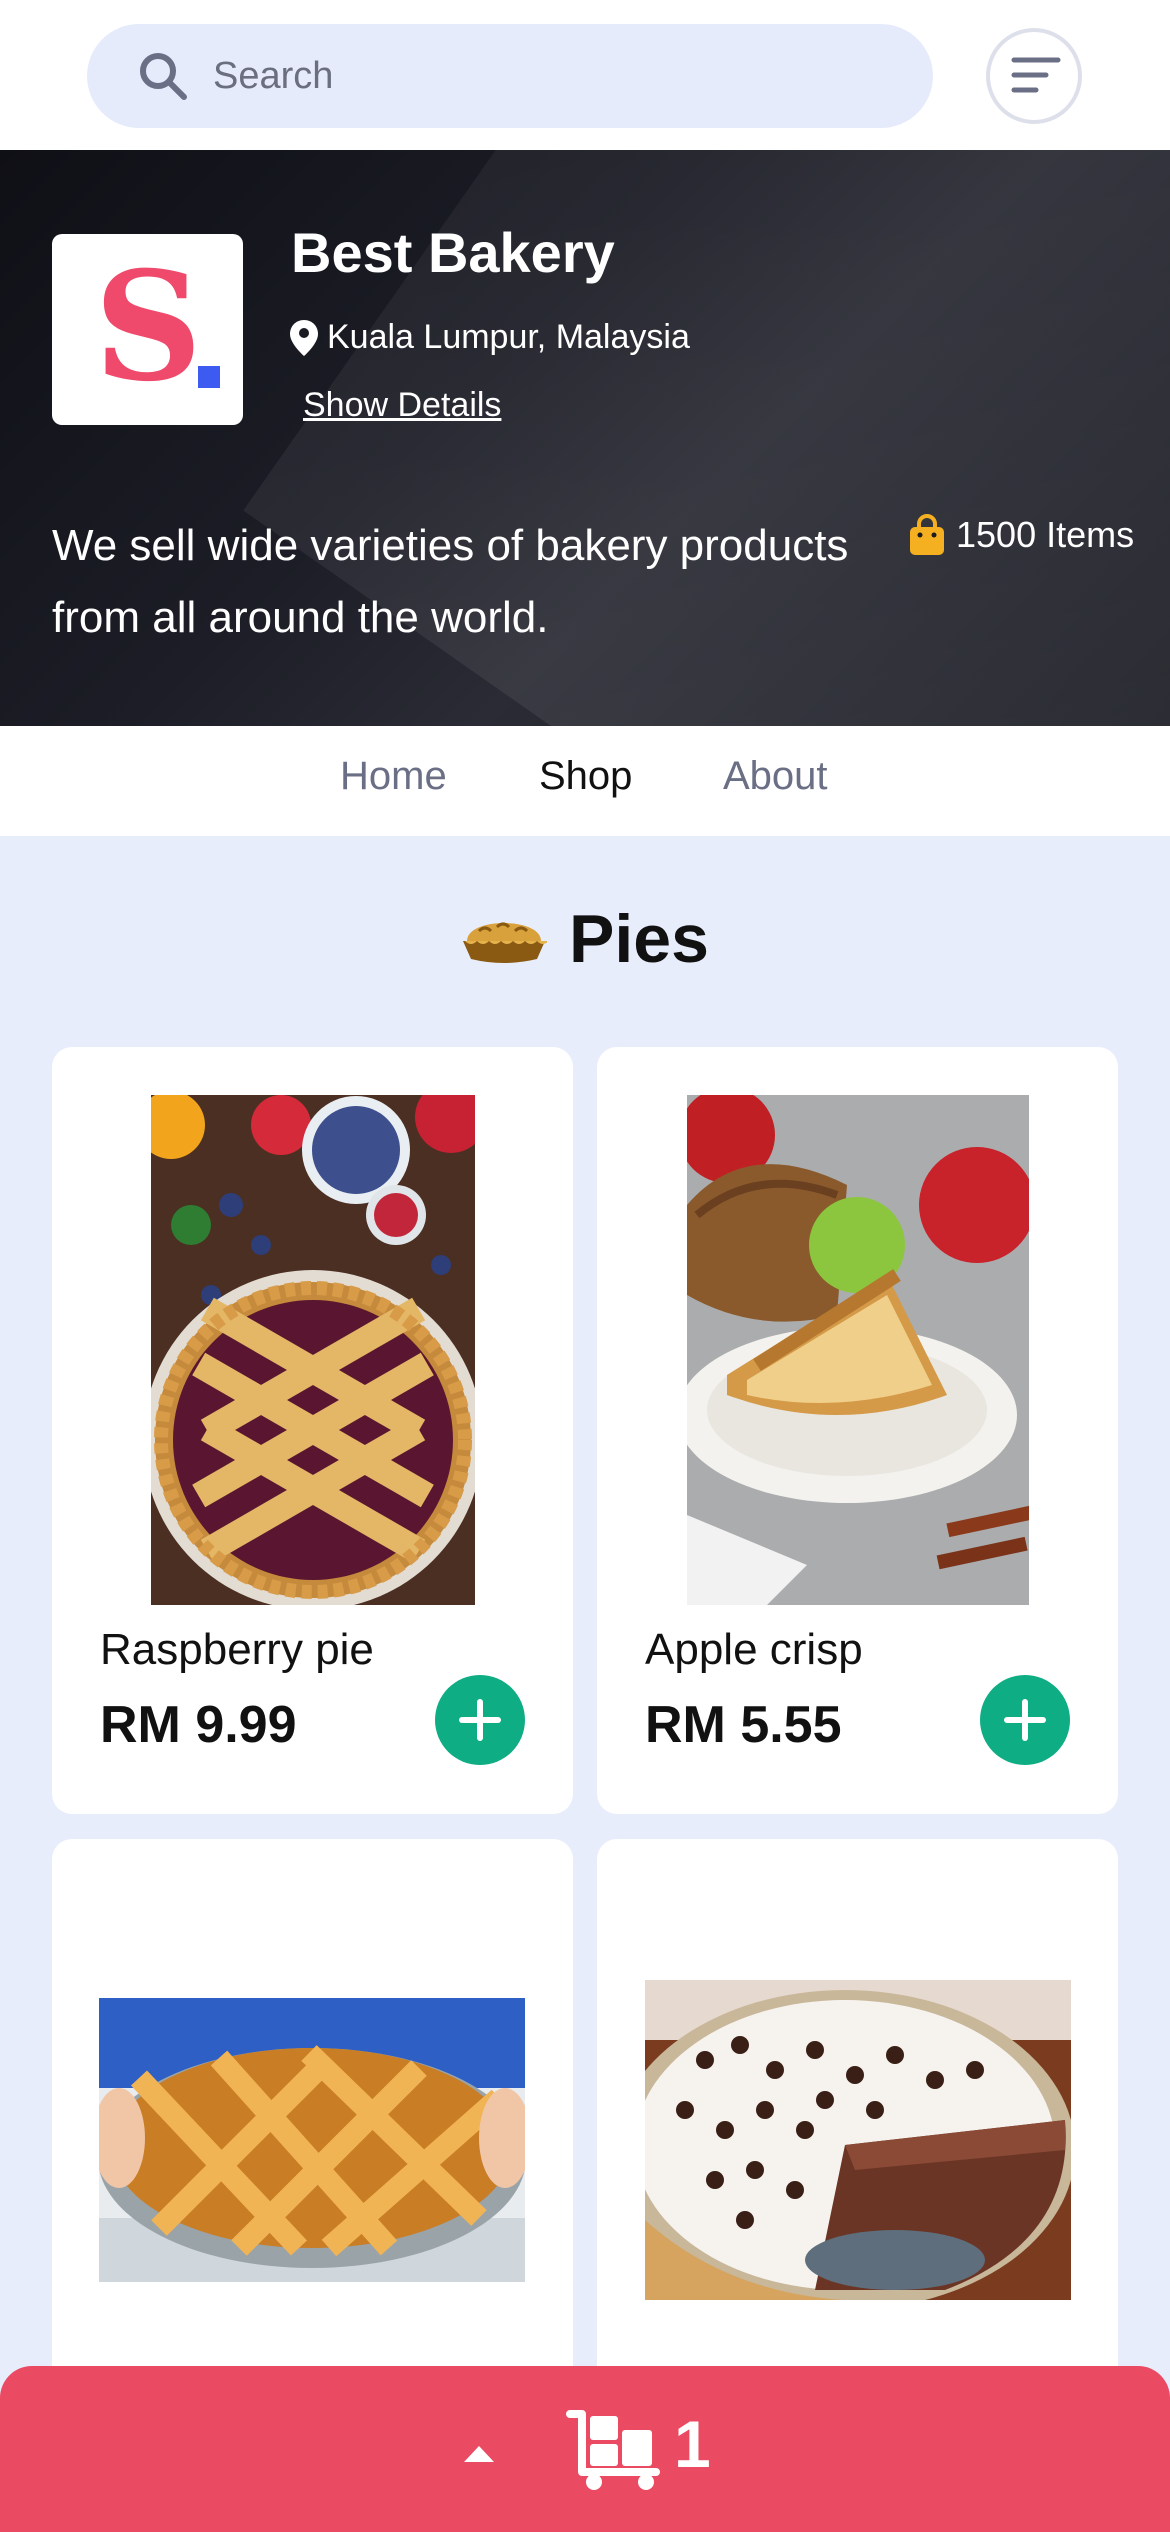 The image size is (1170, 2532). What do you see at coordinates (1045, 534) in the screenshot?
I see `items-count-text: 1500 Items` at bounding box center [1045, 534].